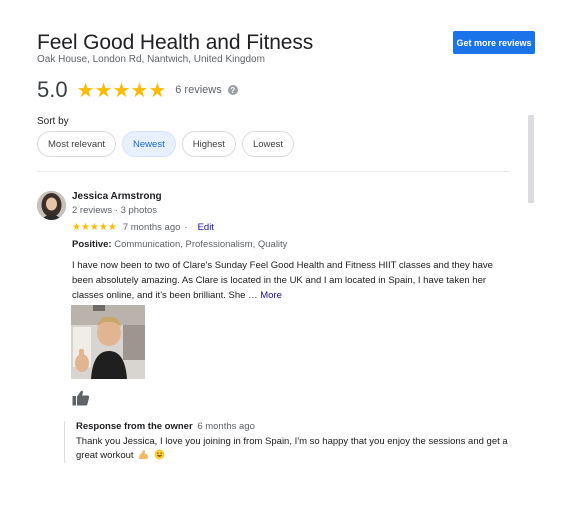 The height and width of the screenshot is (510, 571). What do you see at coordinates (52, 89) in the screenshot?
I see `rating-value: 5.0` at bounding box center [52, 89].